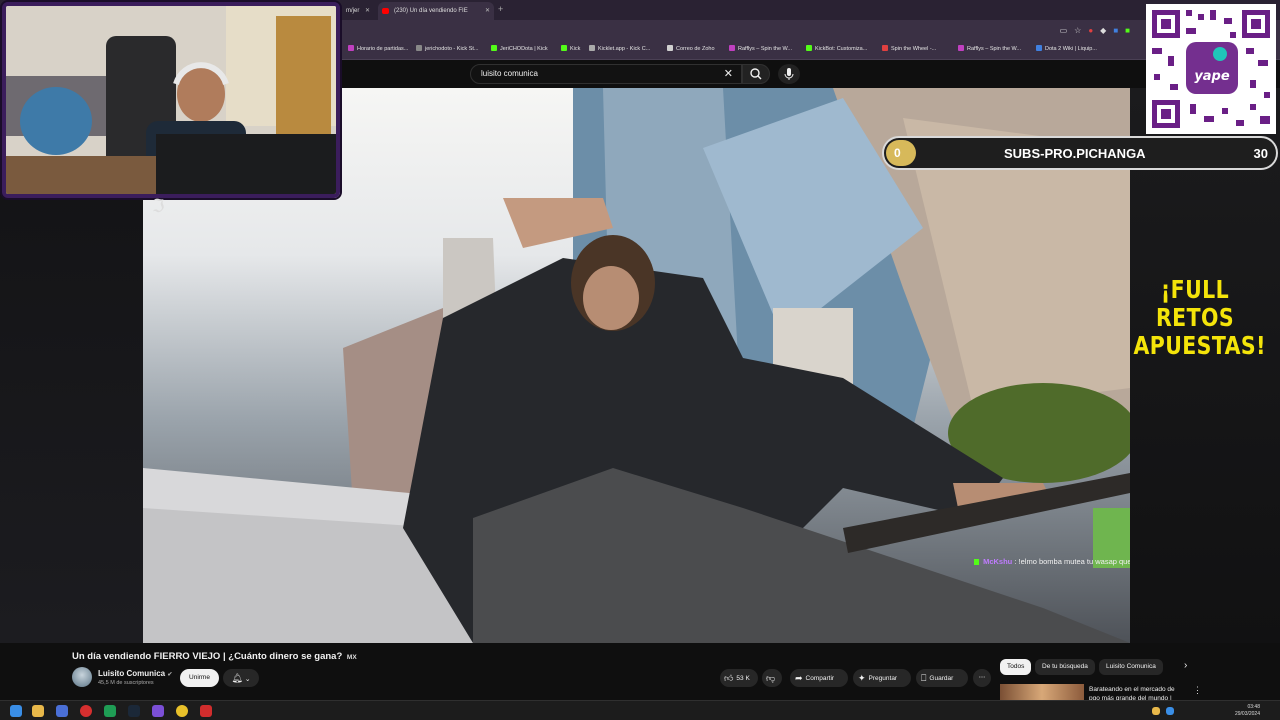  Describe the element at coordinates (237, 678) in the screenshot. I see `bell-icon: 🔔︎` at that location.